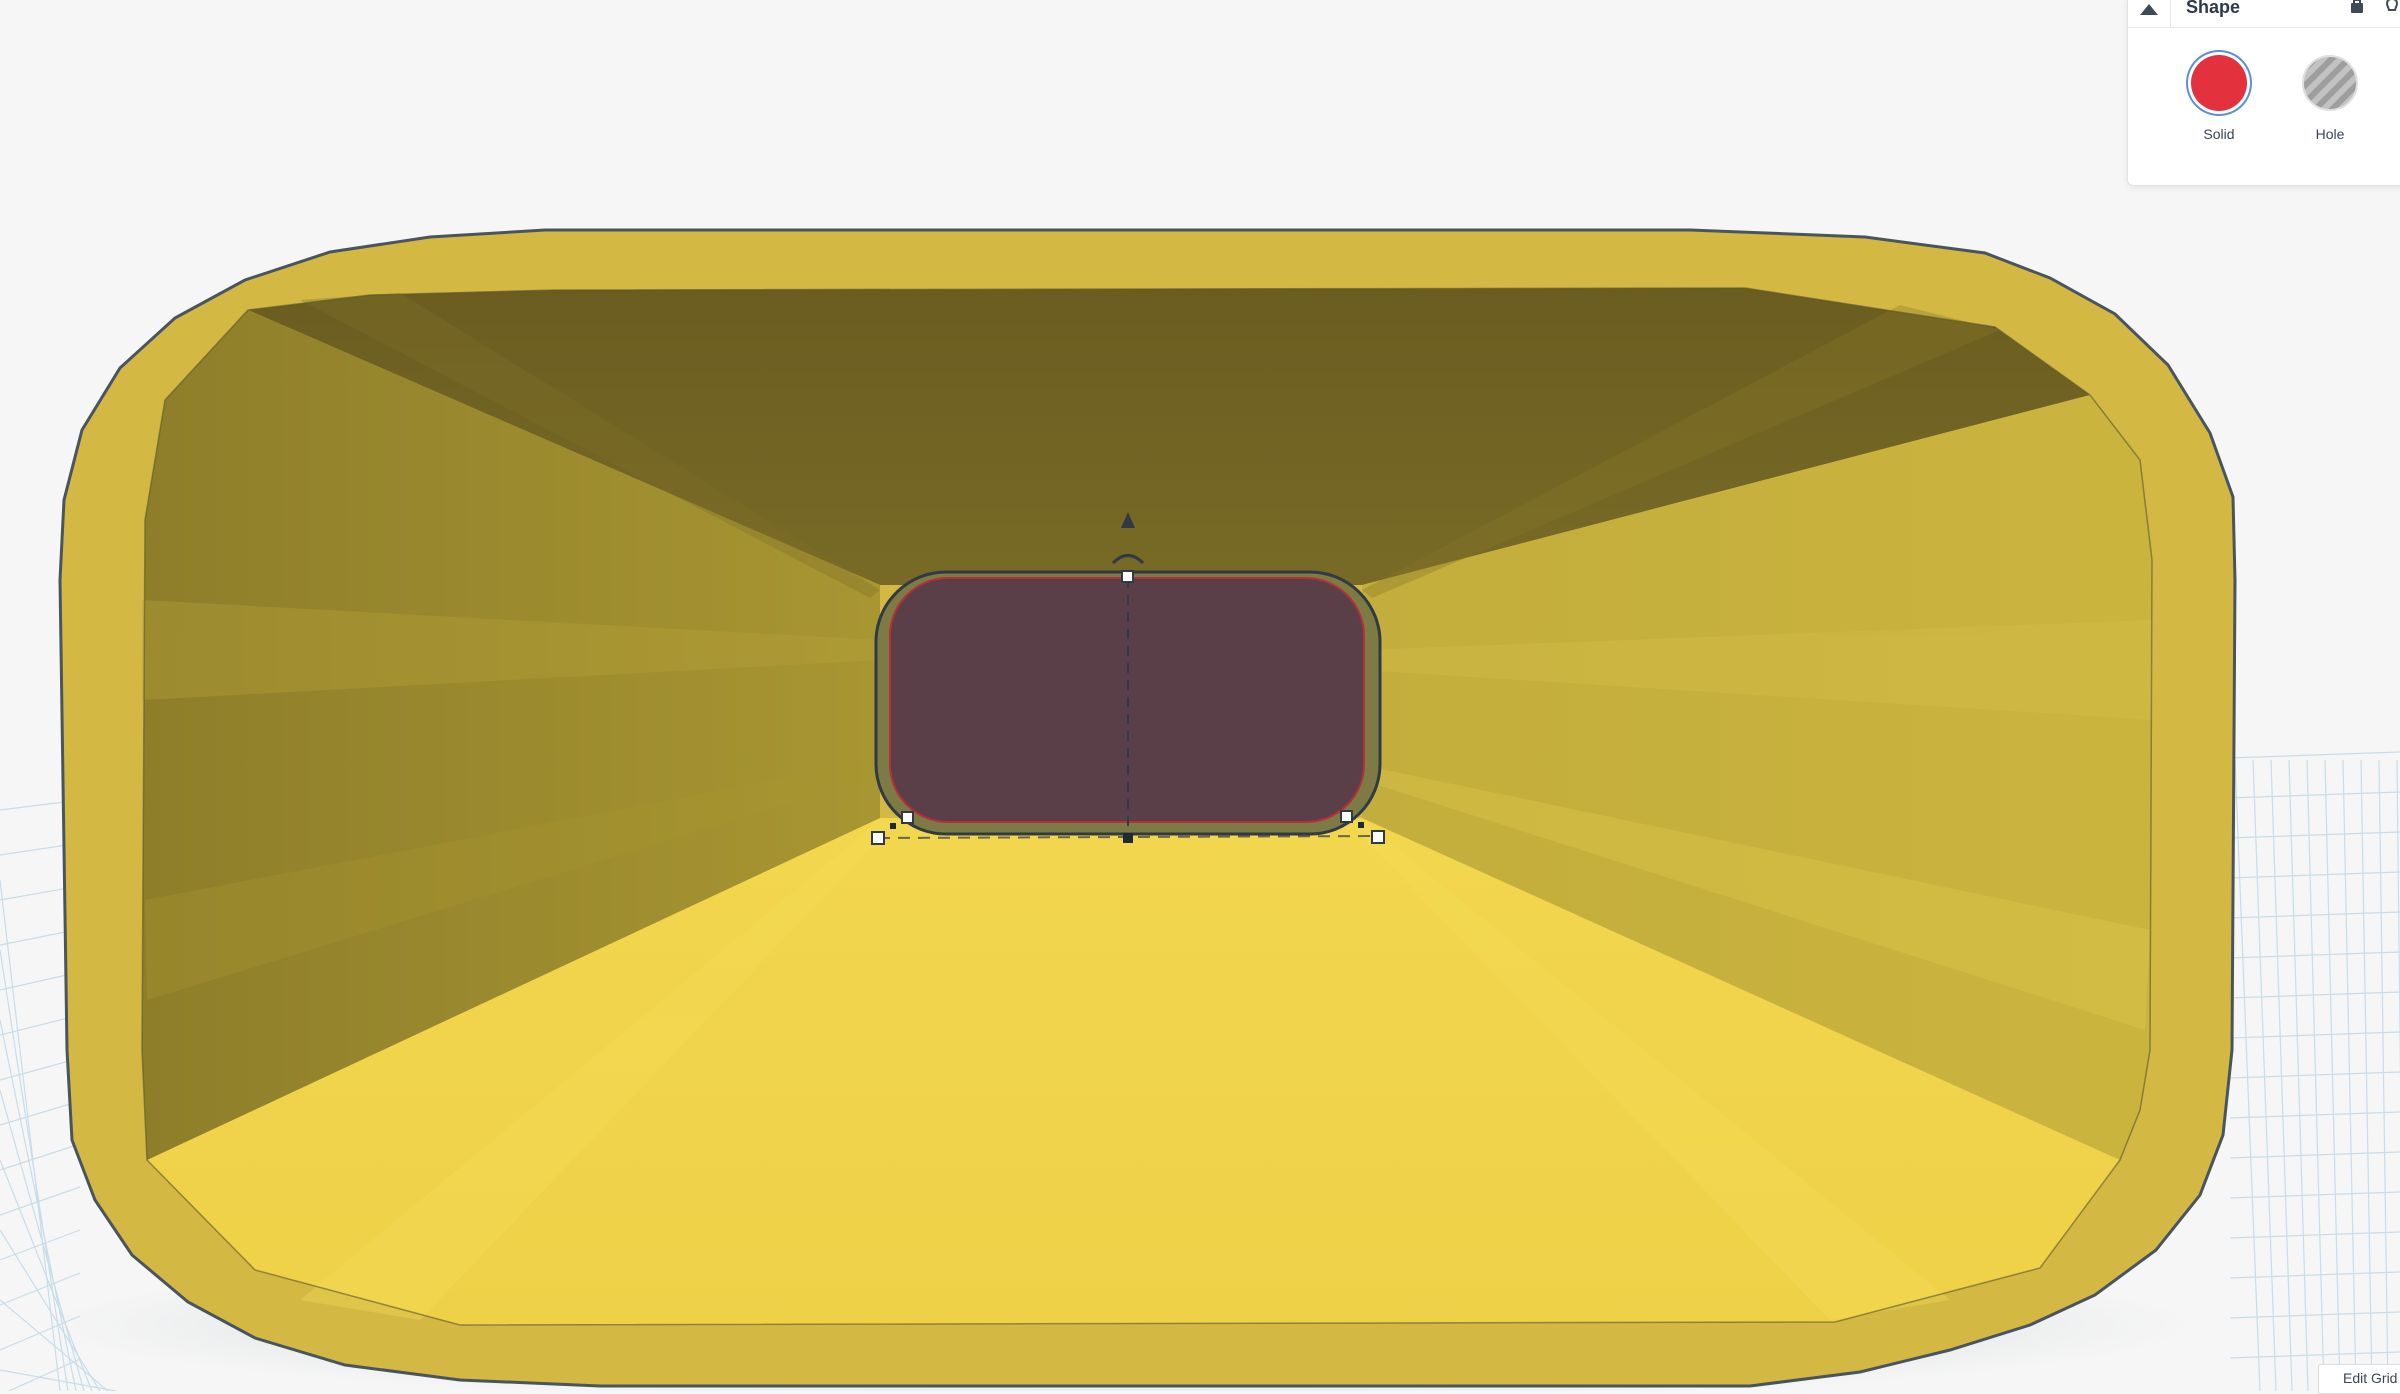 Image resolution: width=2400 pixels, height=1394 pixels. Describe the element at coordinates (2213, 8) in the screenshot. I see `panel-title: Shape` at that location.